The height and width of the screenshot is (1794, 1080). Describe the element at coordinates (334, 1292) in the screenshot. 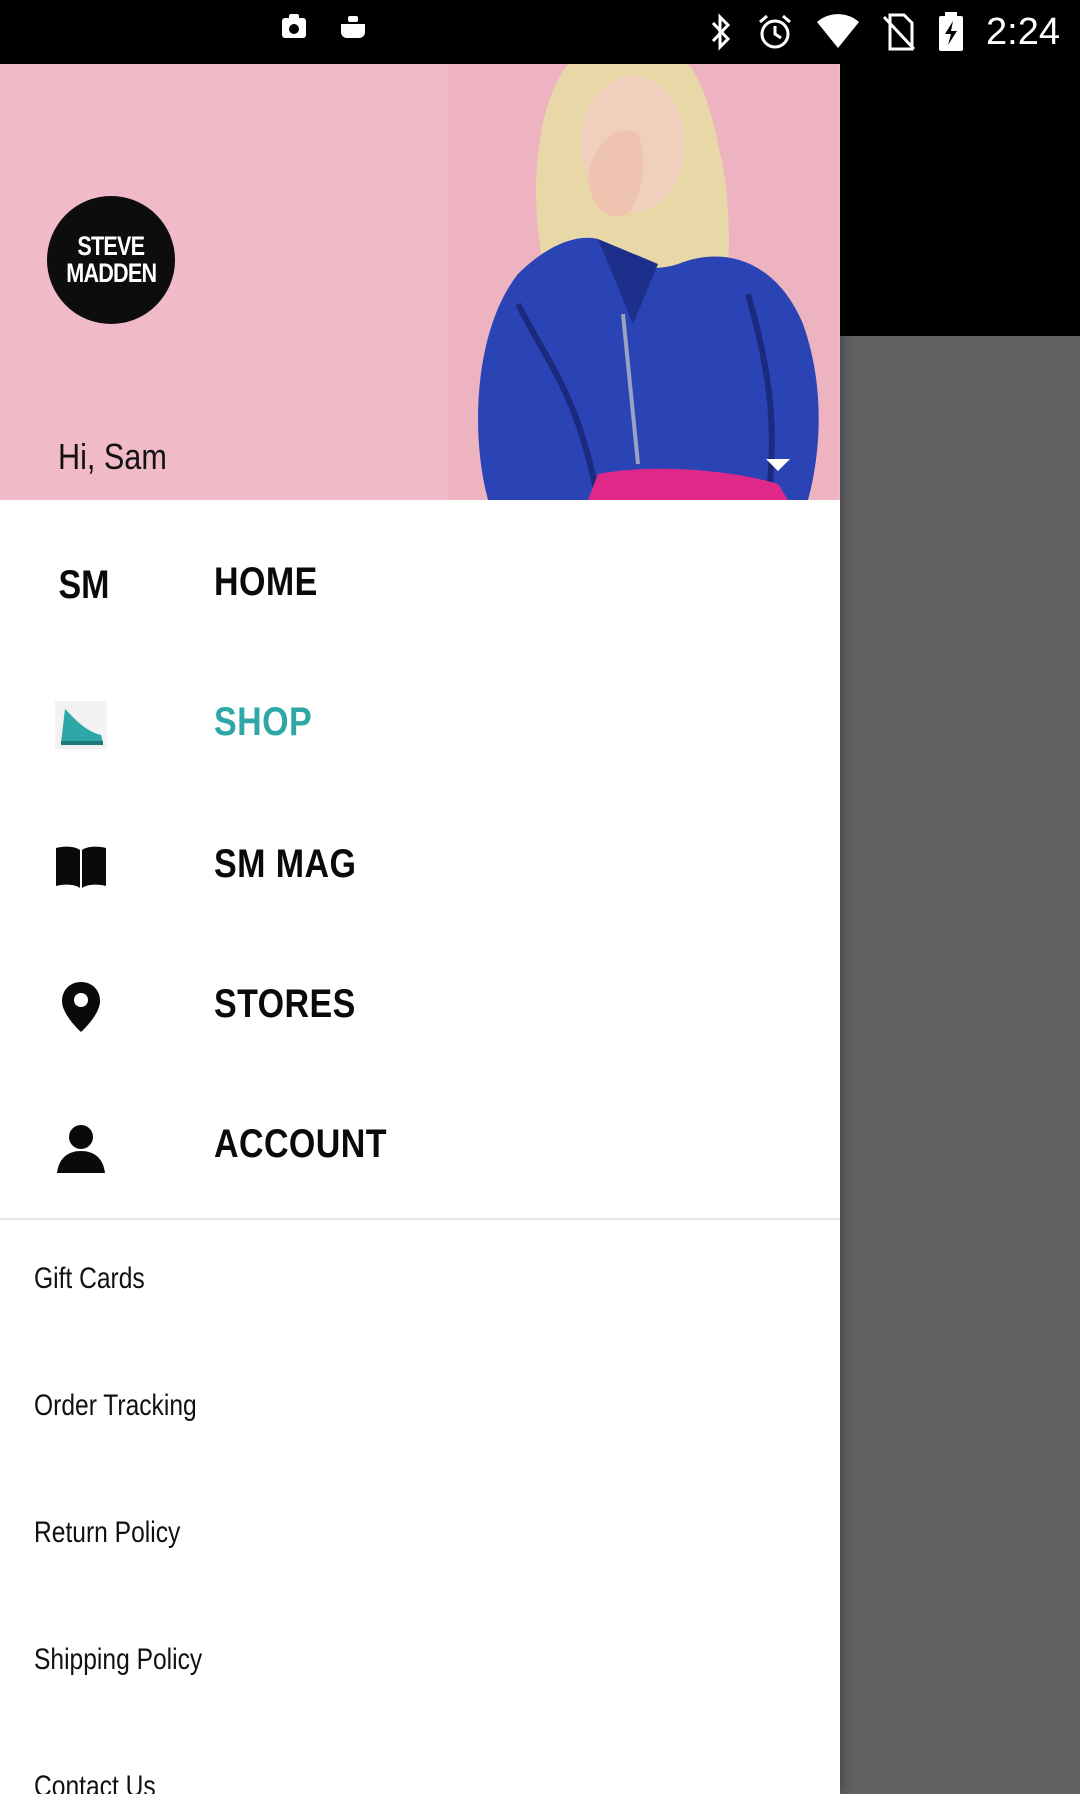

I see `nav-item-gift-cards: Gift Cards` at that location.